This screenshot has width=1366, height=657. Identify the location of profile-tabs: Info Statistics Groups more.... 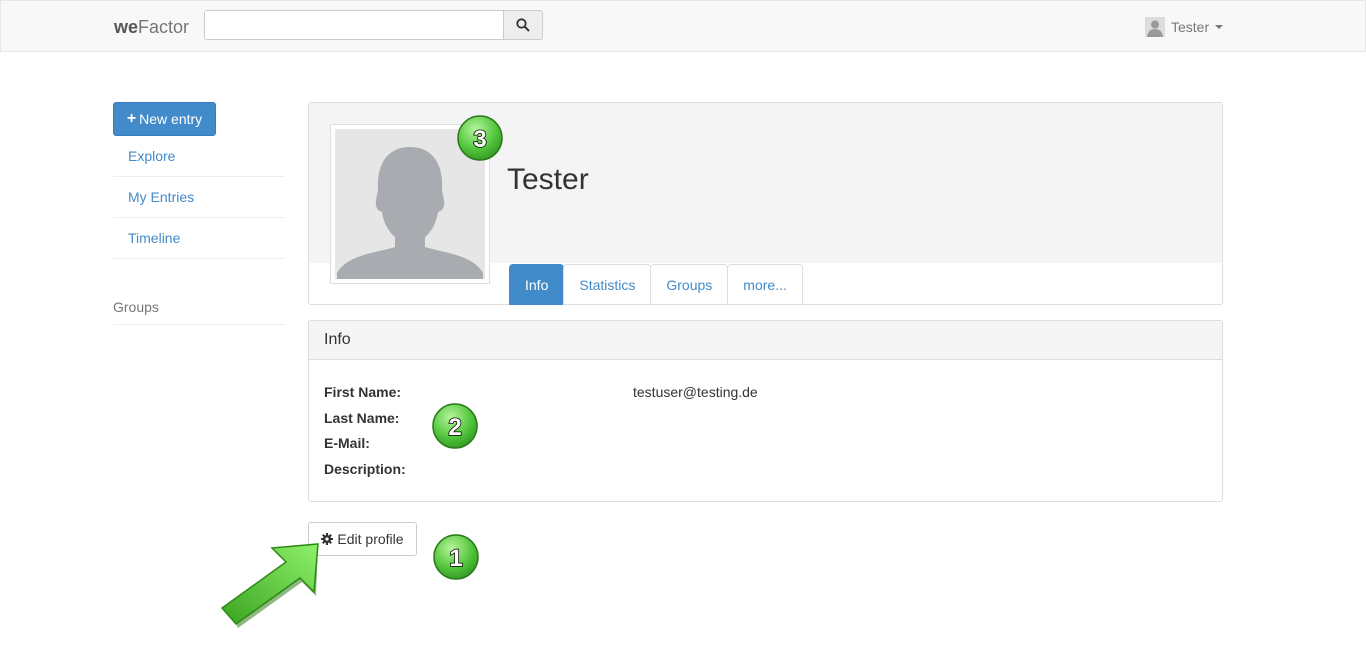
(656, 284).